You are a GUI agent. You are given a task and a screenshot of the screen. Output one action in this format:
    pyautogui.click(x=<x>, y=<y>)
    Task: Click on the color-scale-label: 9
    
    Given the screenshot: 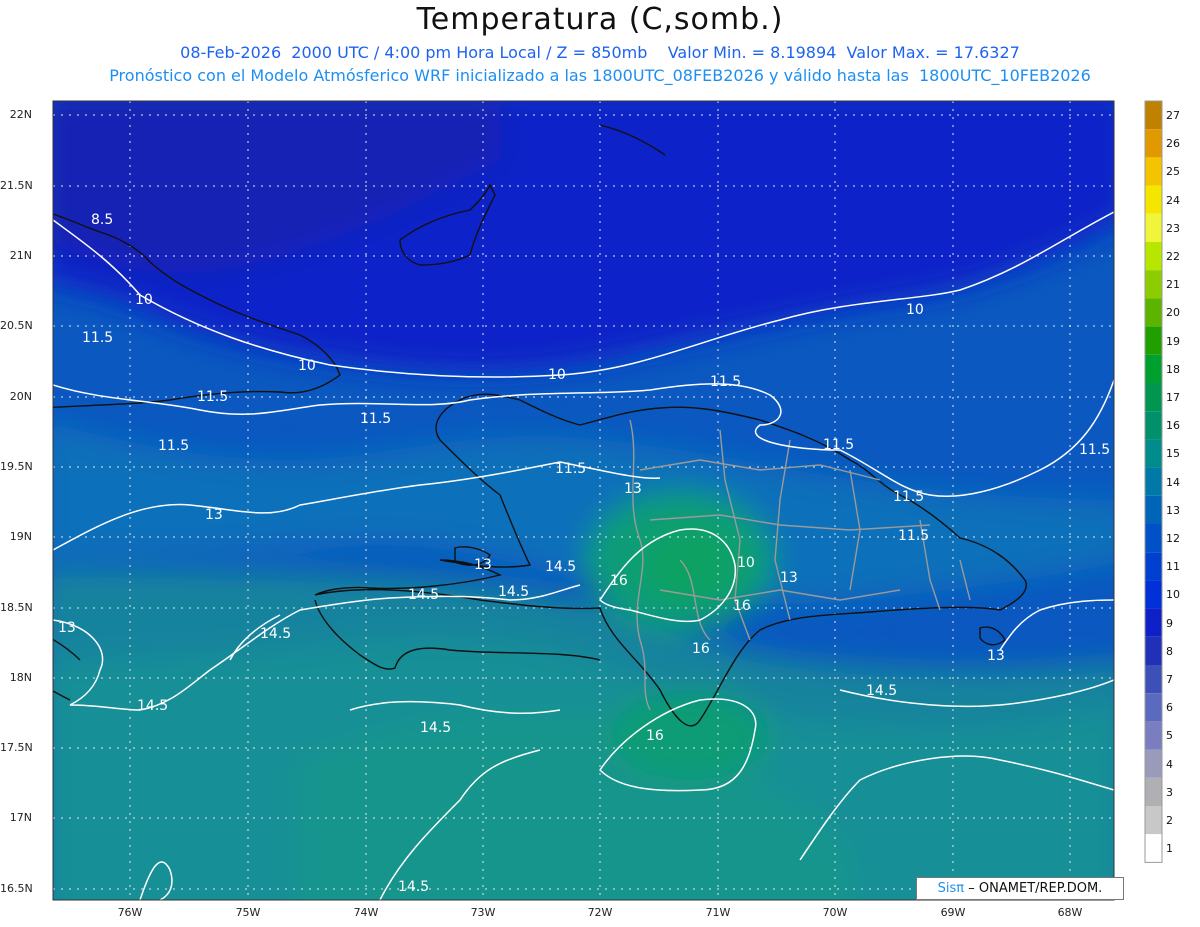 What is the action you would take?
    pyautogui.click(x=1169, y=623)
    